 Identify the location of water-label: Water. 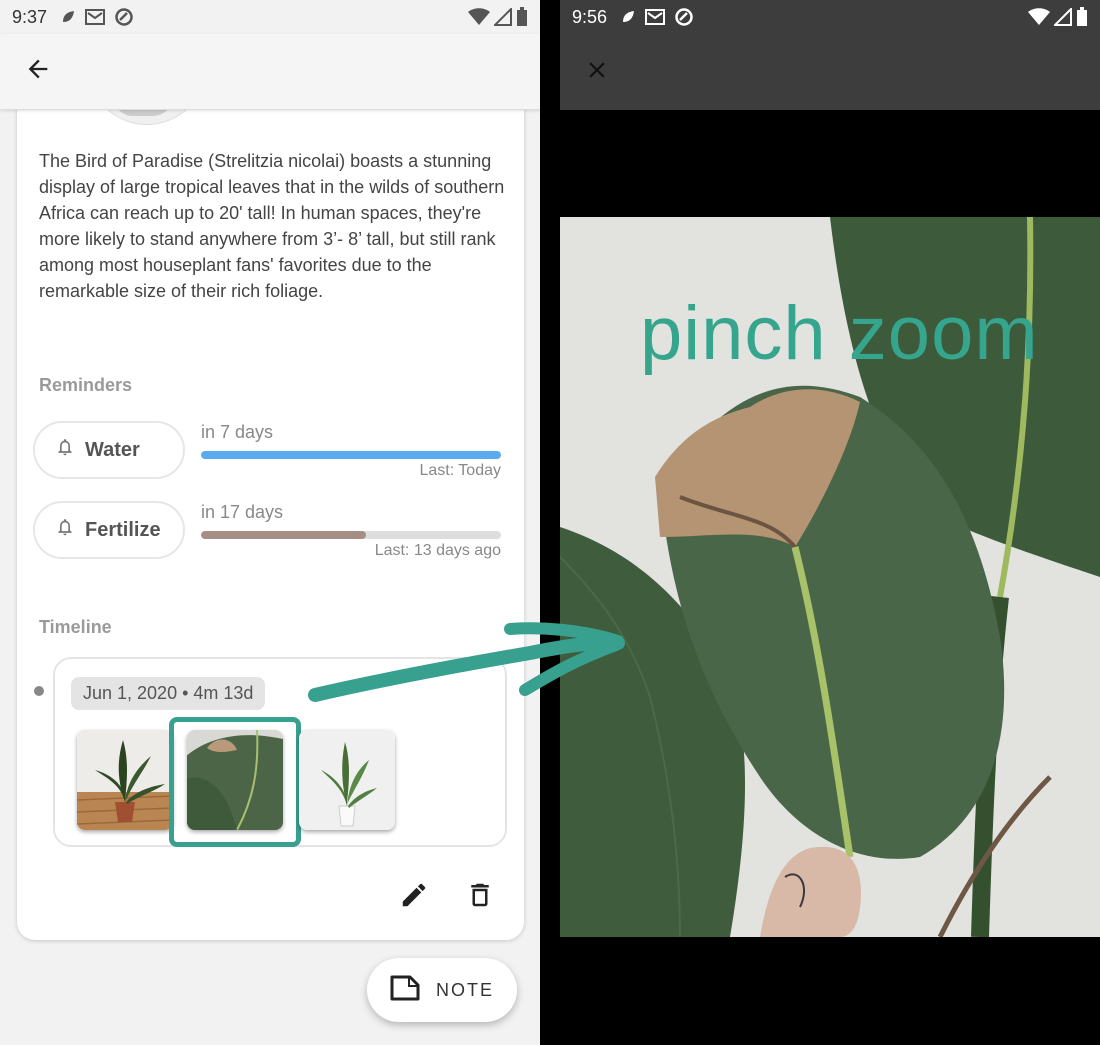
(112, 449).